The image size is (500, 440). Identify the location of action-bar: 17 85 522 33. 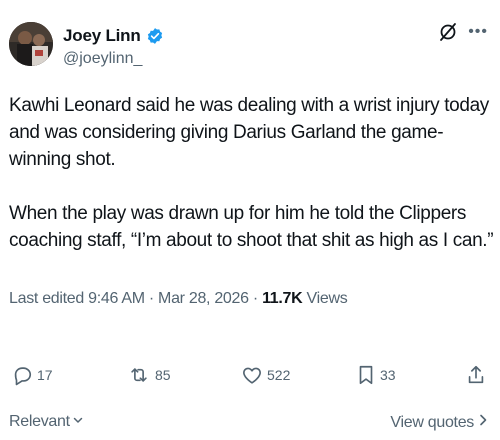
(249, 376).